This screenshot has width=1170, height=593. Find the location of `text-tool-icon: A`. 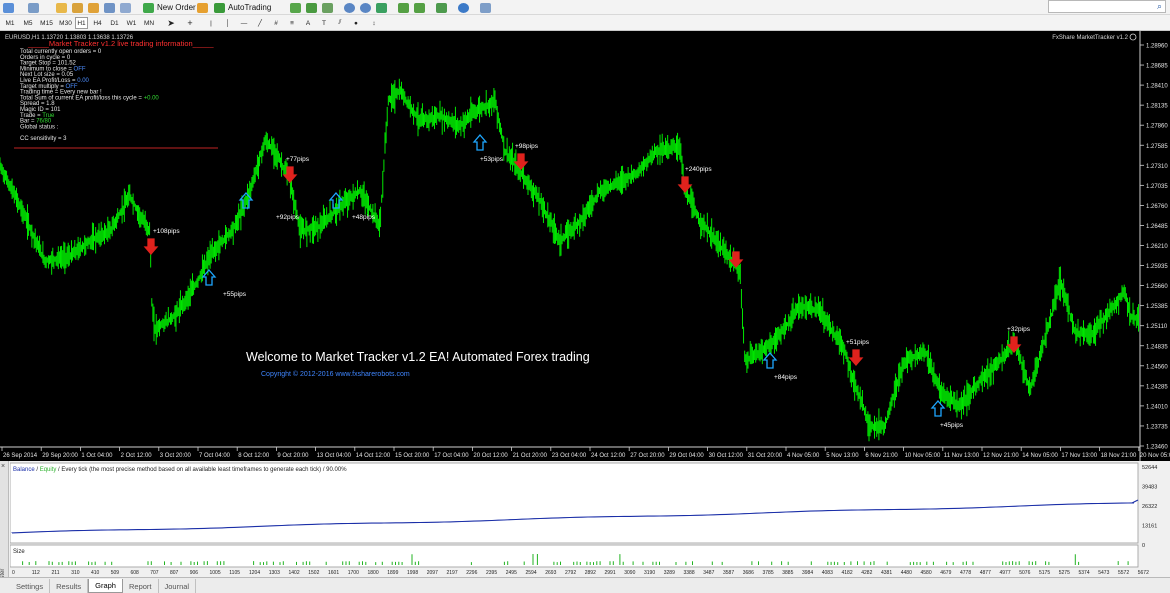

text-tool-icon: A is located at coordinates (308, 23).